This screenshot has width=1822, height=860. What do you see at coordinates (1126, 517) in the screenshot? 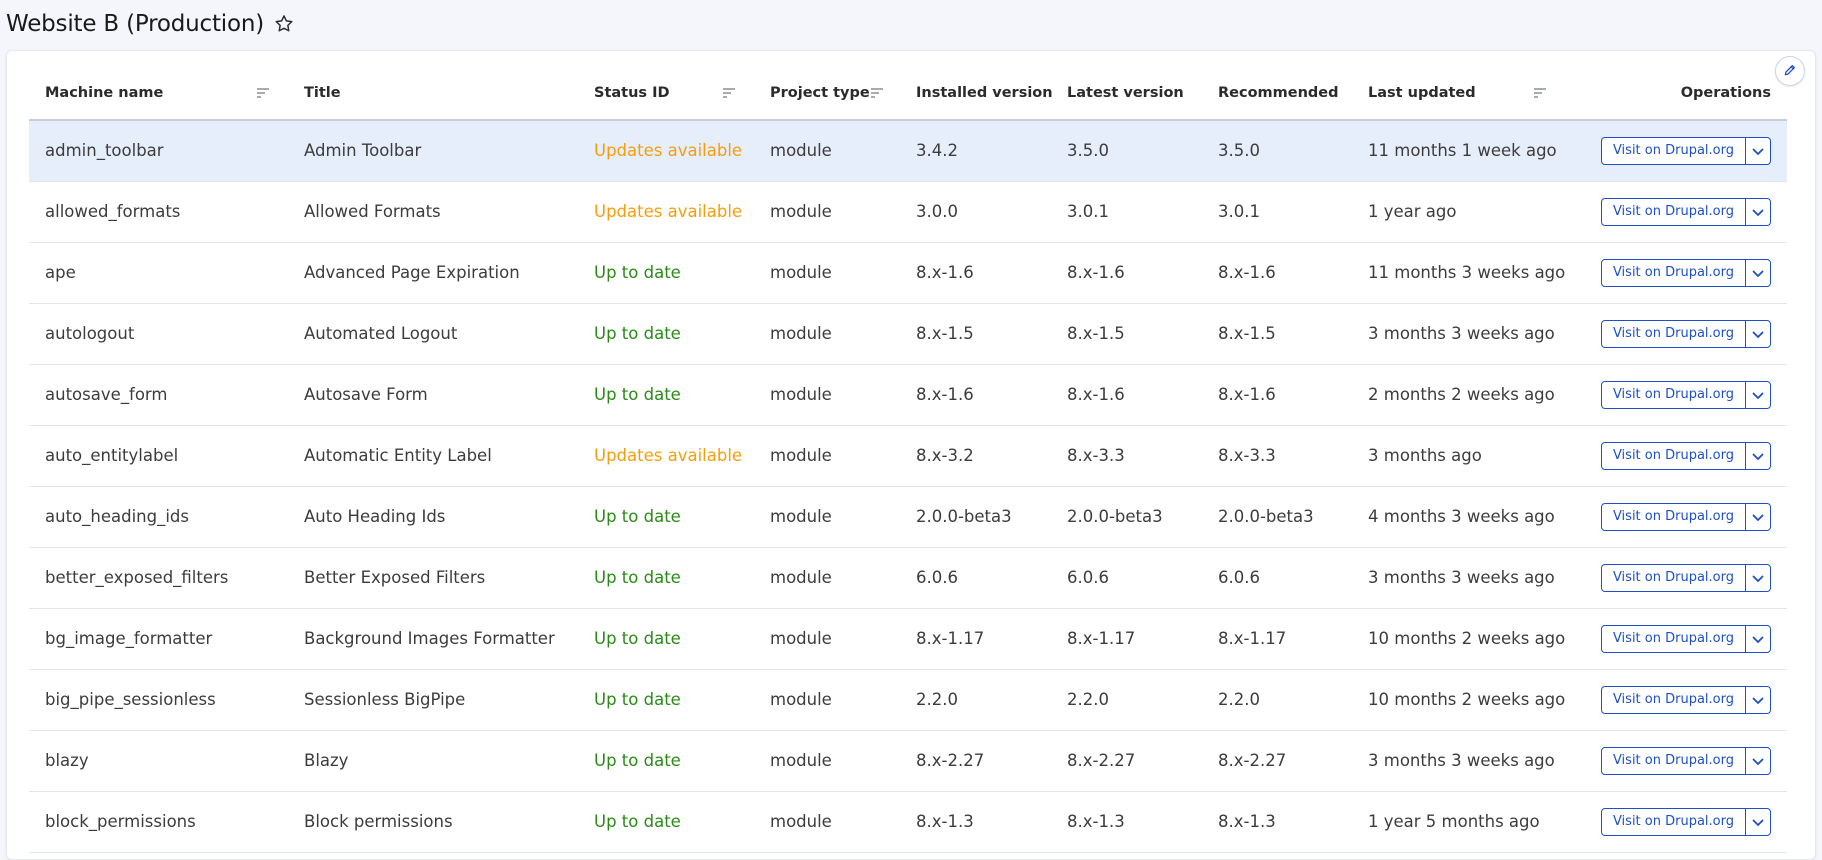
I see `cell-latest-version: 2.0.0-beta3` at bounding box center [1126, 517].